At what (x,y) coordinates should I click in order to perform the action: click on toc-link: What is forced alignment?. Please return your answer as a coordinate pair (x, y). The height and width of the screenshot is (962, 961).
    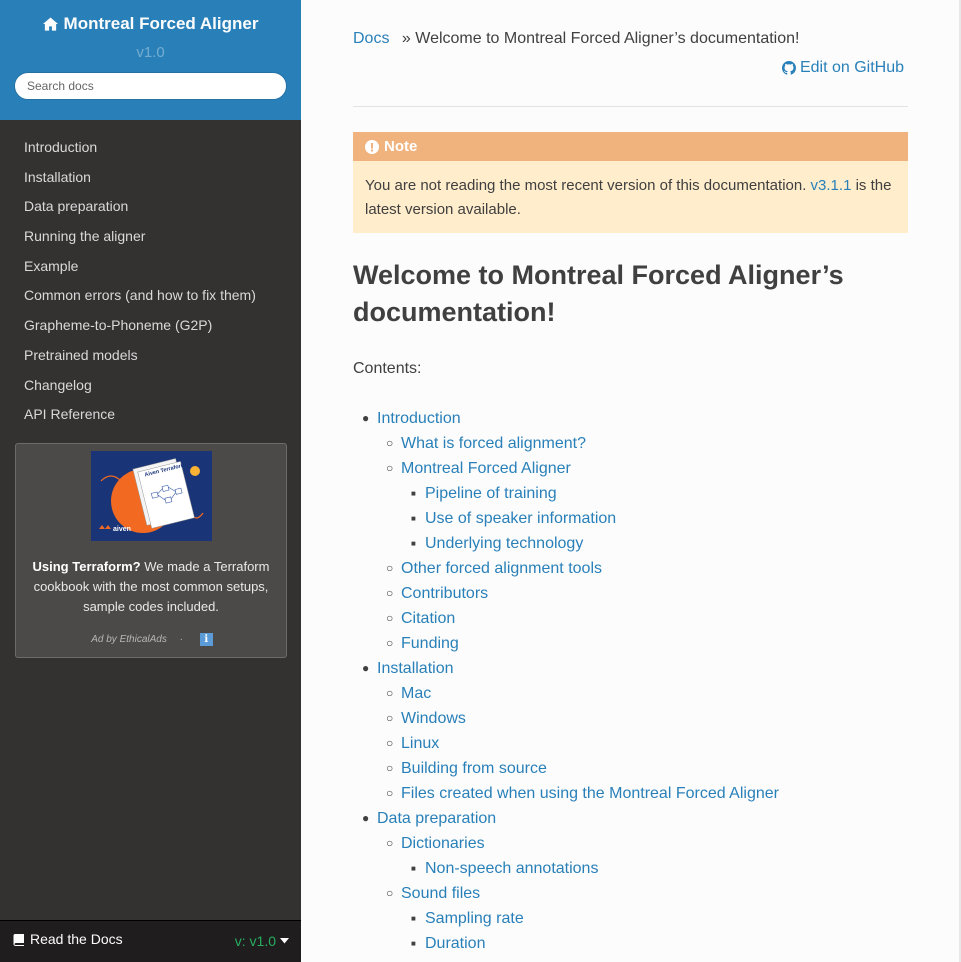
    Looking at the image, I should click on (493, 443).